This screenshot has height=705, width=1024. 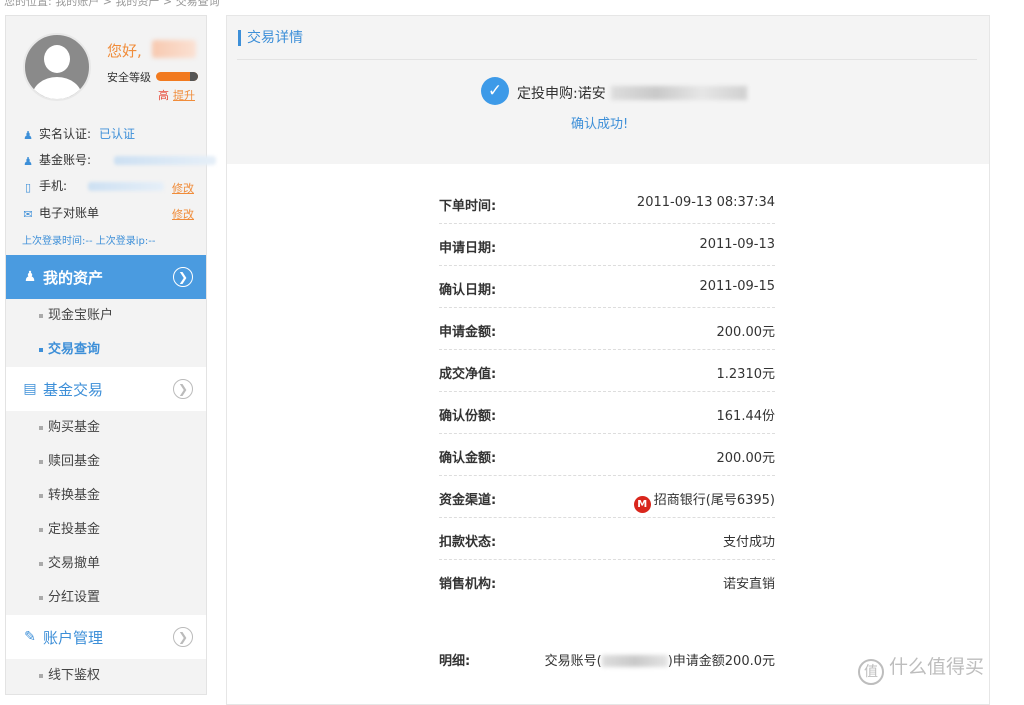 What do you see at coordinates (106, 496) in the screenshot?
I see `sidebar-item-convert-fund: 转换基金` at bounding box center [106, 496].